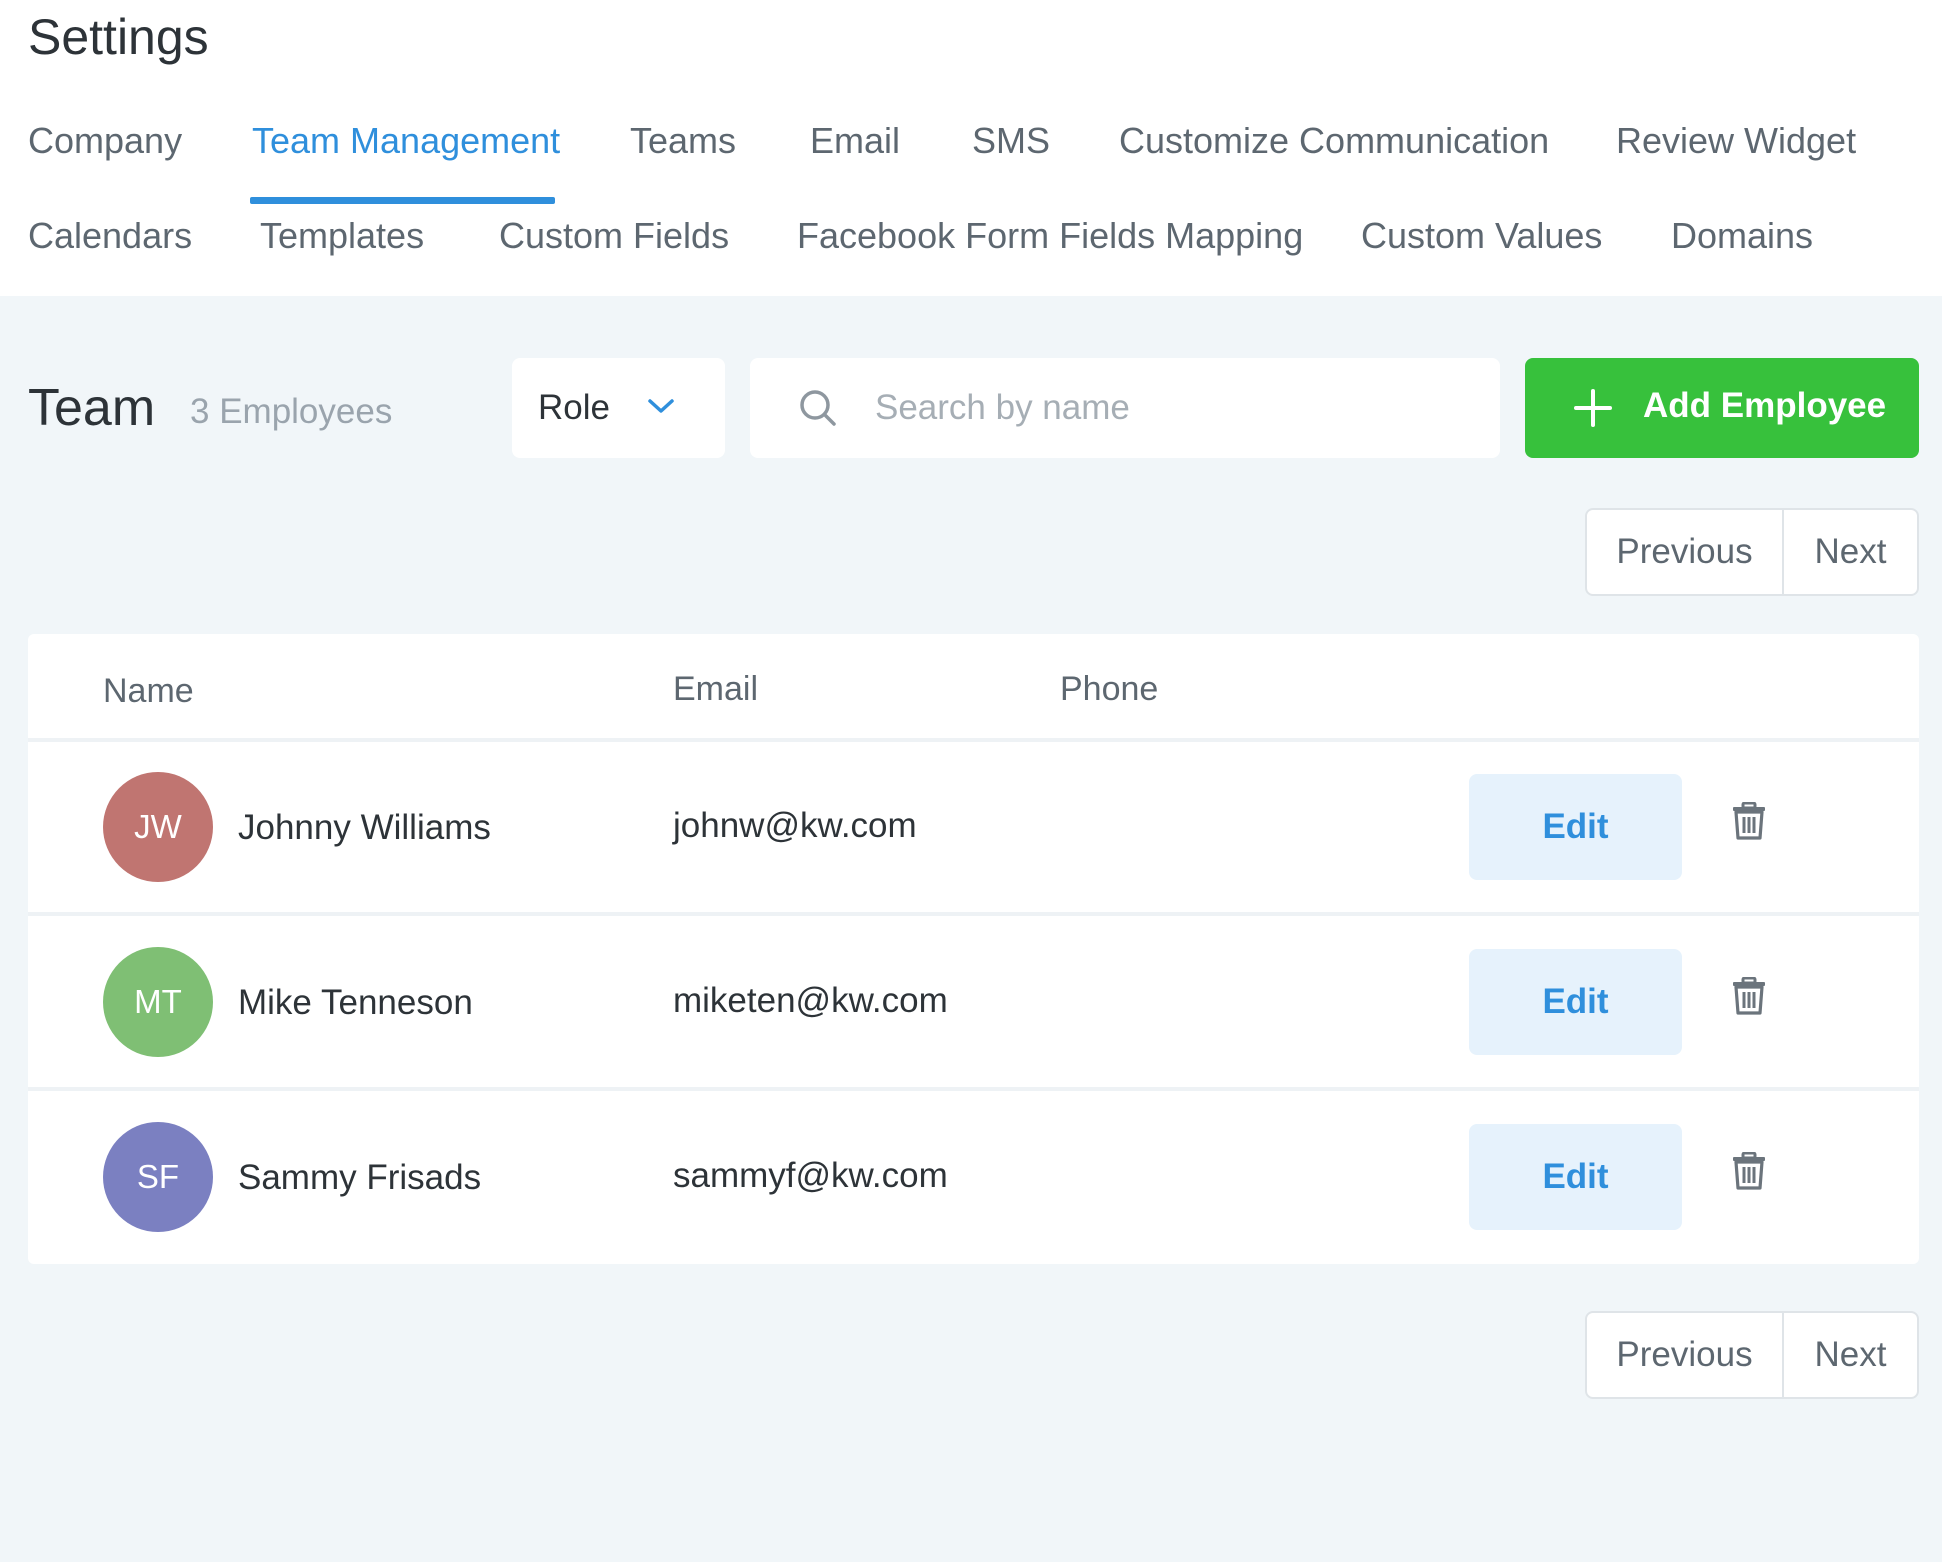 The image size is (1942, 1562). Describe the element at coordinates (105, 141) in the screenshot. I see `tab-company: Company` at that location.